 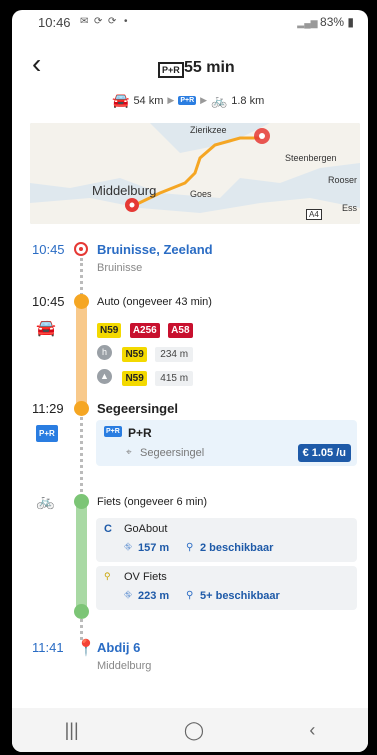 I want to click on back-nav-icon: ‹, so click(x=312, y=730).